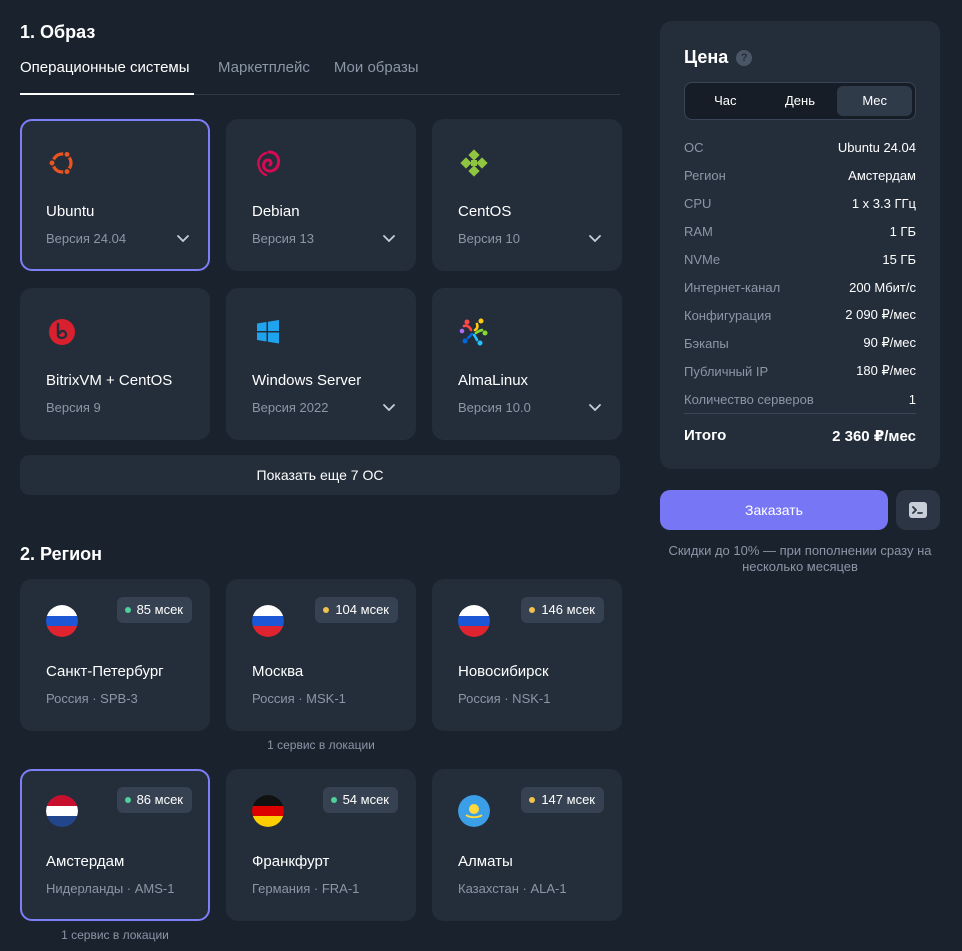  I want to click on tab-marketplace: Маркетплейс, so click(264, 75).